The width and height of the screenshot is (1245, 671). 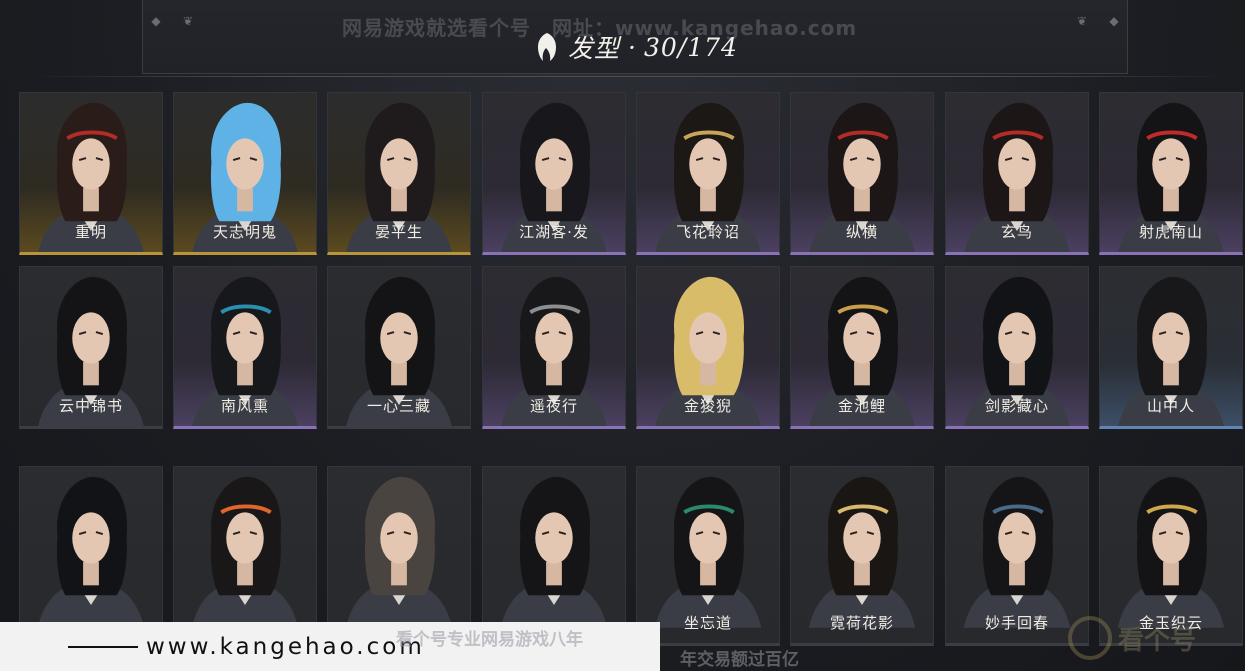 I want to click on ornament-right-icon: ◆, so click(x=1114, y=21).